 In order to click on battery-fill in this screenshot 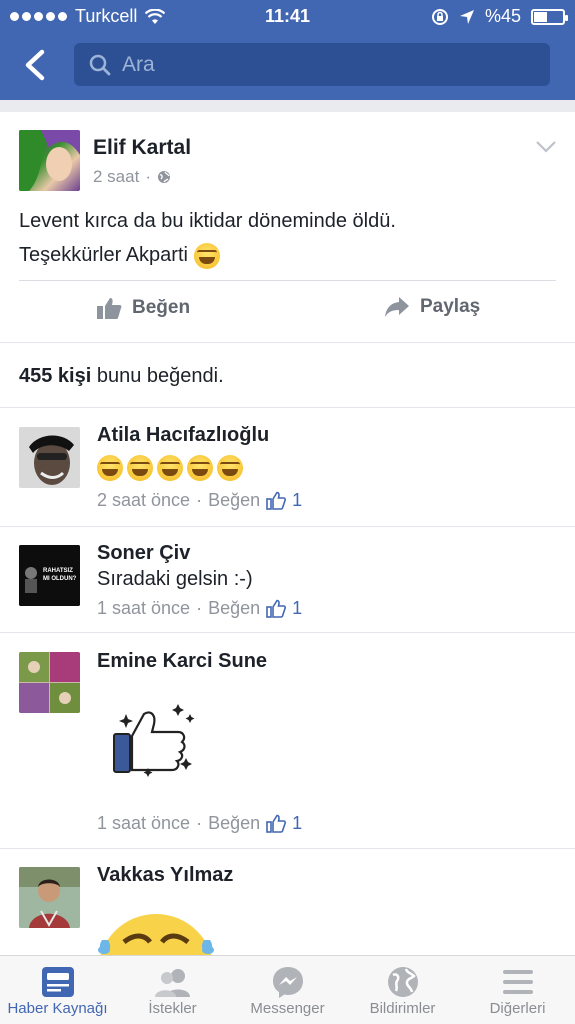, I will do `click(540, 16)`.